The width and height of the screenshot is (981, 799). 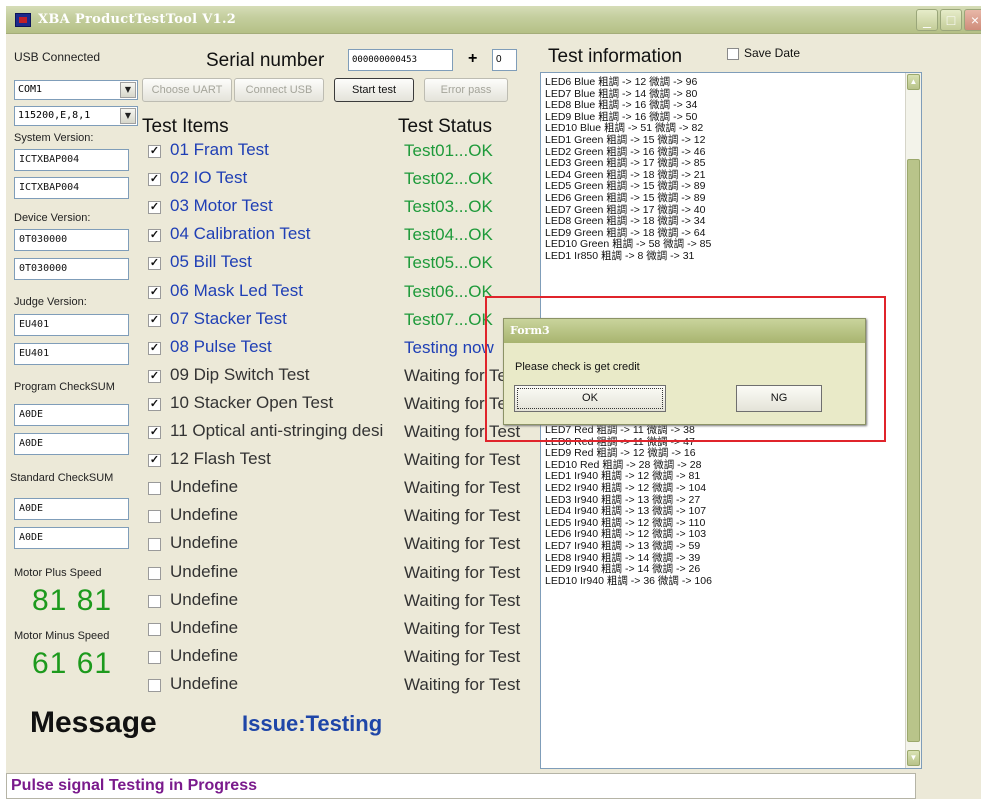 What do you see at coordinates (219, 149) in the screenshot?
I see `test-item-name: 01 Fram Test` at bounding box center [219, 149].